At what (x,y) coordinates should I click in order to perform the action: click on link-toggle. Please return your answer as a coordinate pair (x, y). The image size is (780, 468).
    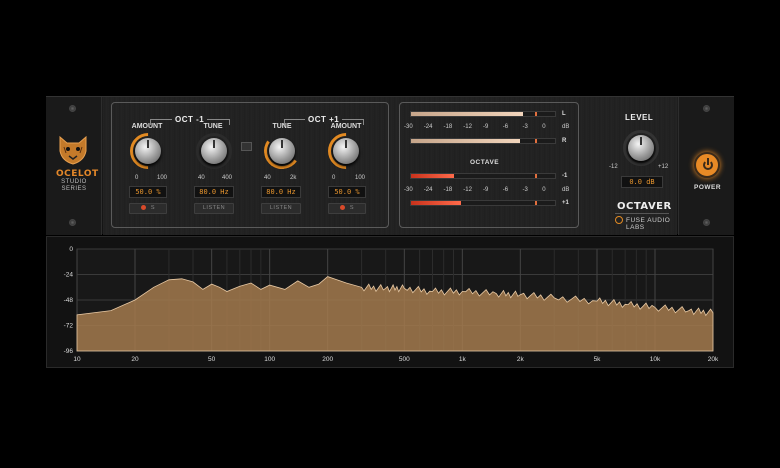
    Looking at the image, I should click on (246, 146).